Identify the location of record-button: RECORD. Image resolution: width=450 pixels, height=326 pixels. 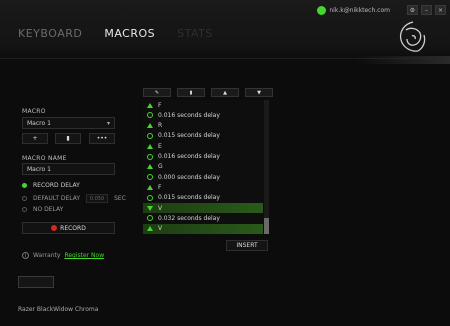
(68, 228).